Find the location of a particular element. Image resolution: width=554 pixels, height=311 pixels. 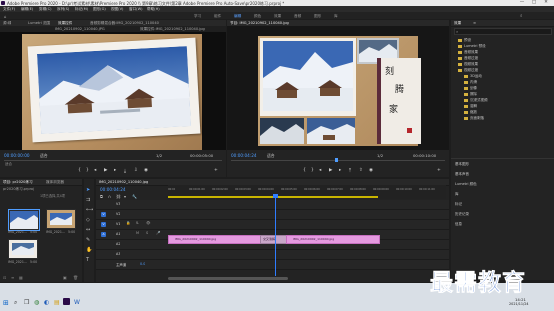

source-resolution-dropdown: 1/2 is located at coordinates (159, 155).